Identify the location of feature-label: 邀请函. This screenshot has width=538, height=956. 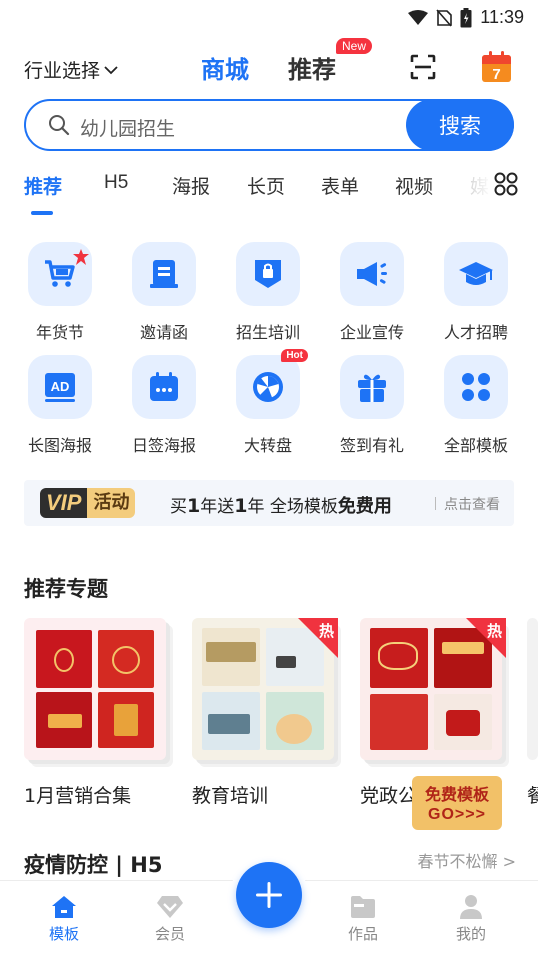
(163, 332).